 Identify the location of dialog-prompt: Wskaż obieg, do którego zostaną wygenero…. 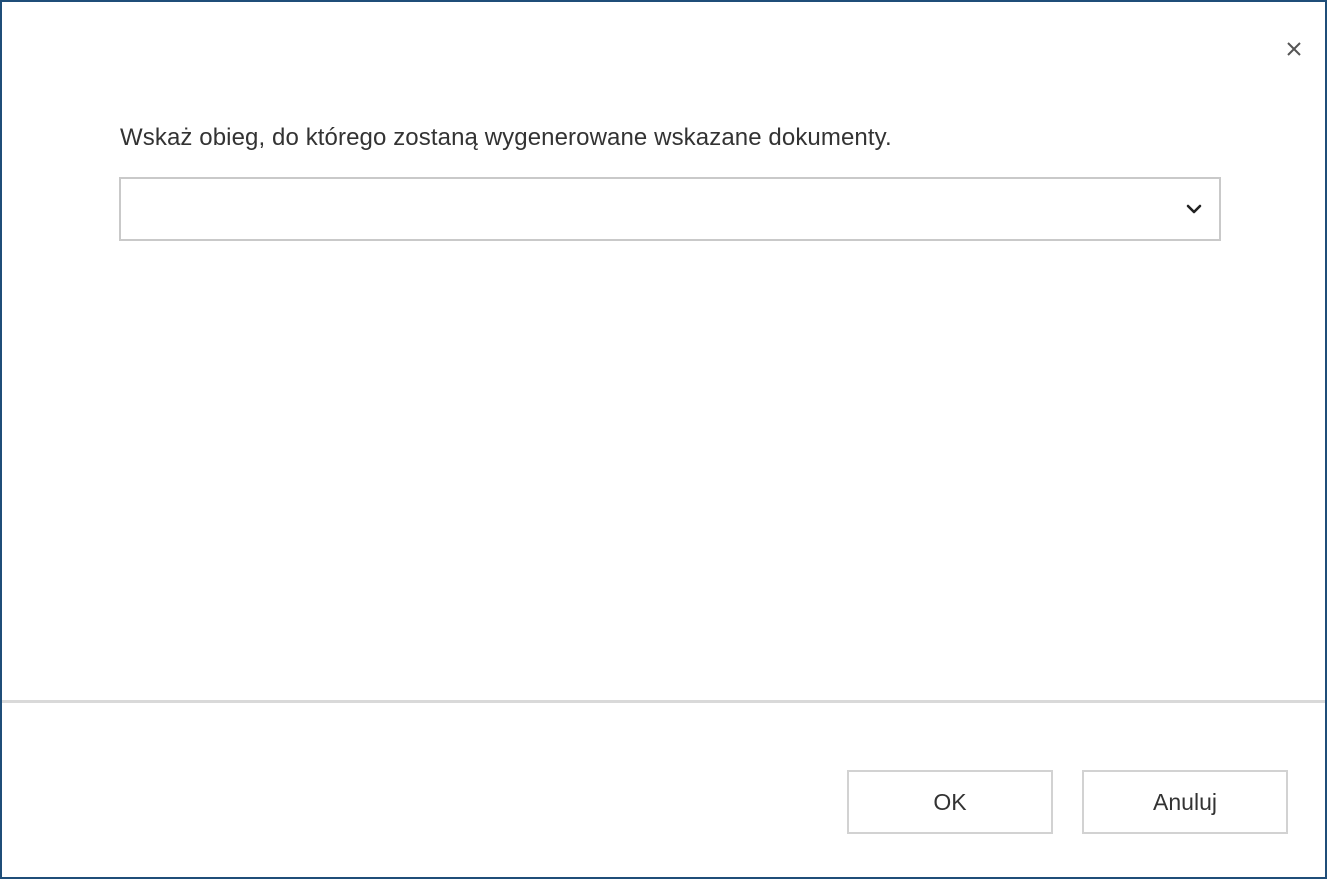
(506, 137).